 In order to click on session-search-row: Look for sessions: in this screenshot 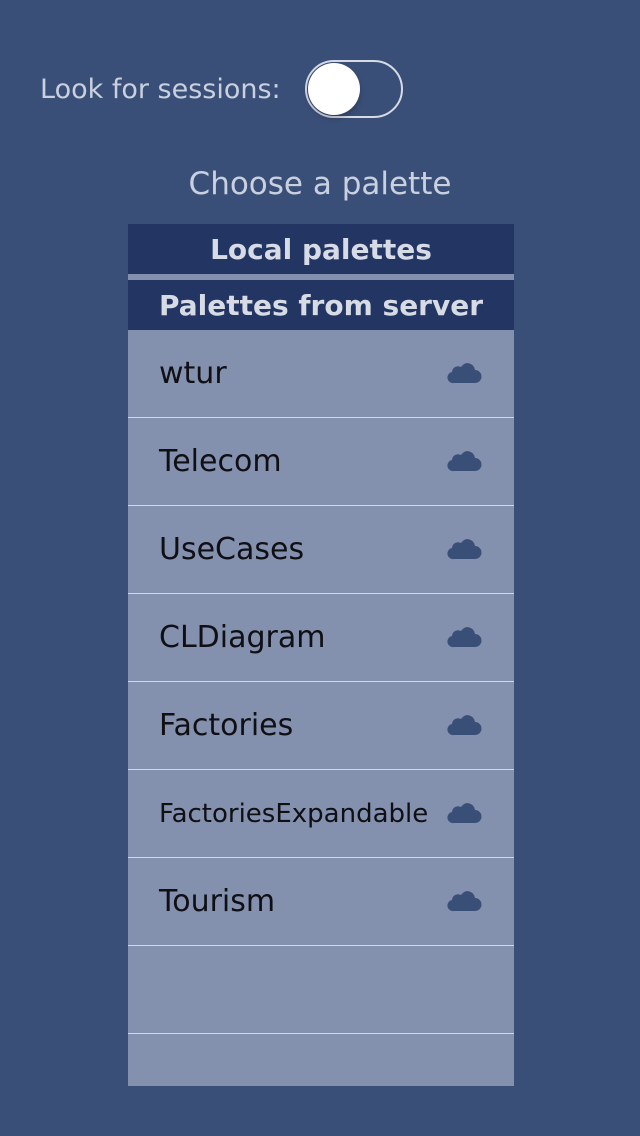, I will do `click(221, 89)`.